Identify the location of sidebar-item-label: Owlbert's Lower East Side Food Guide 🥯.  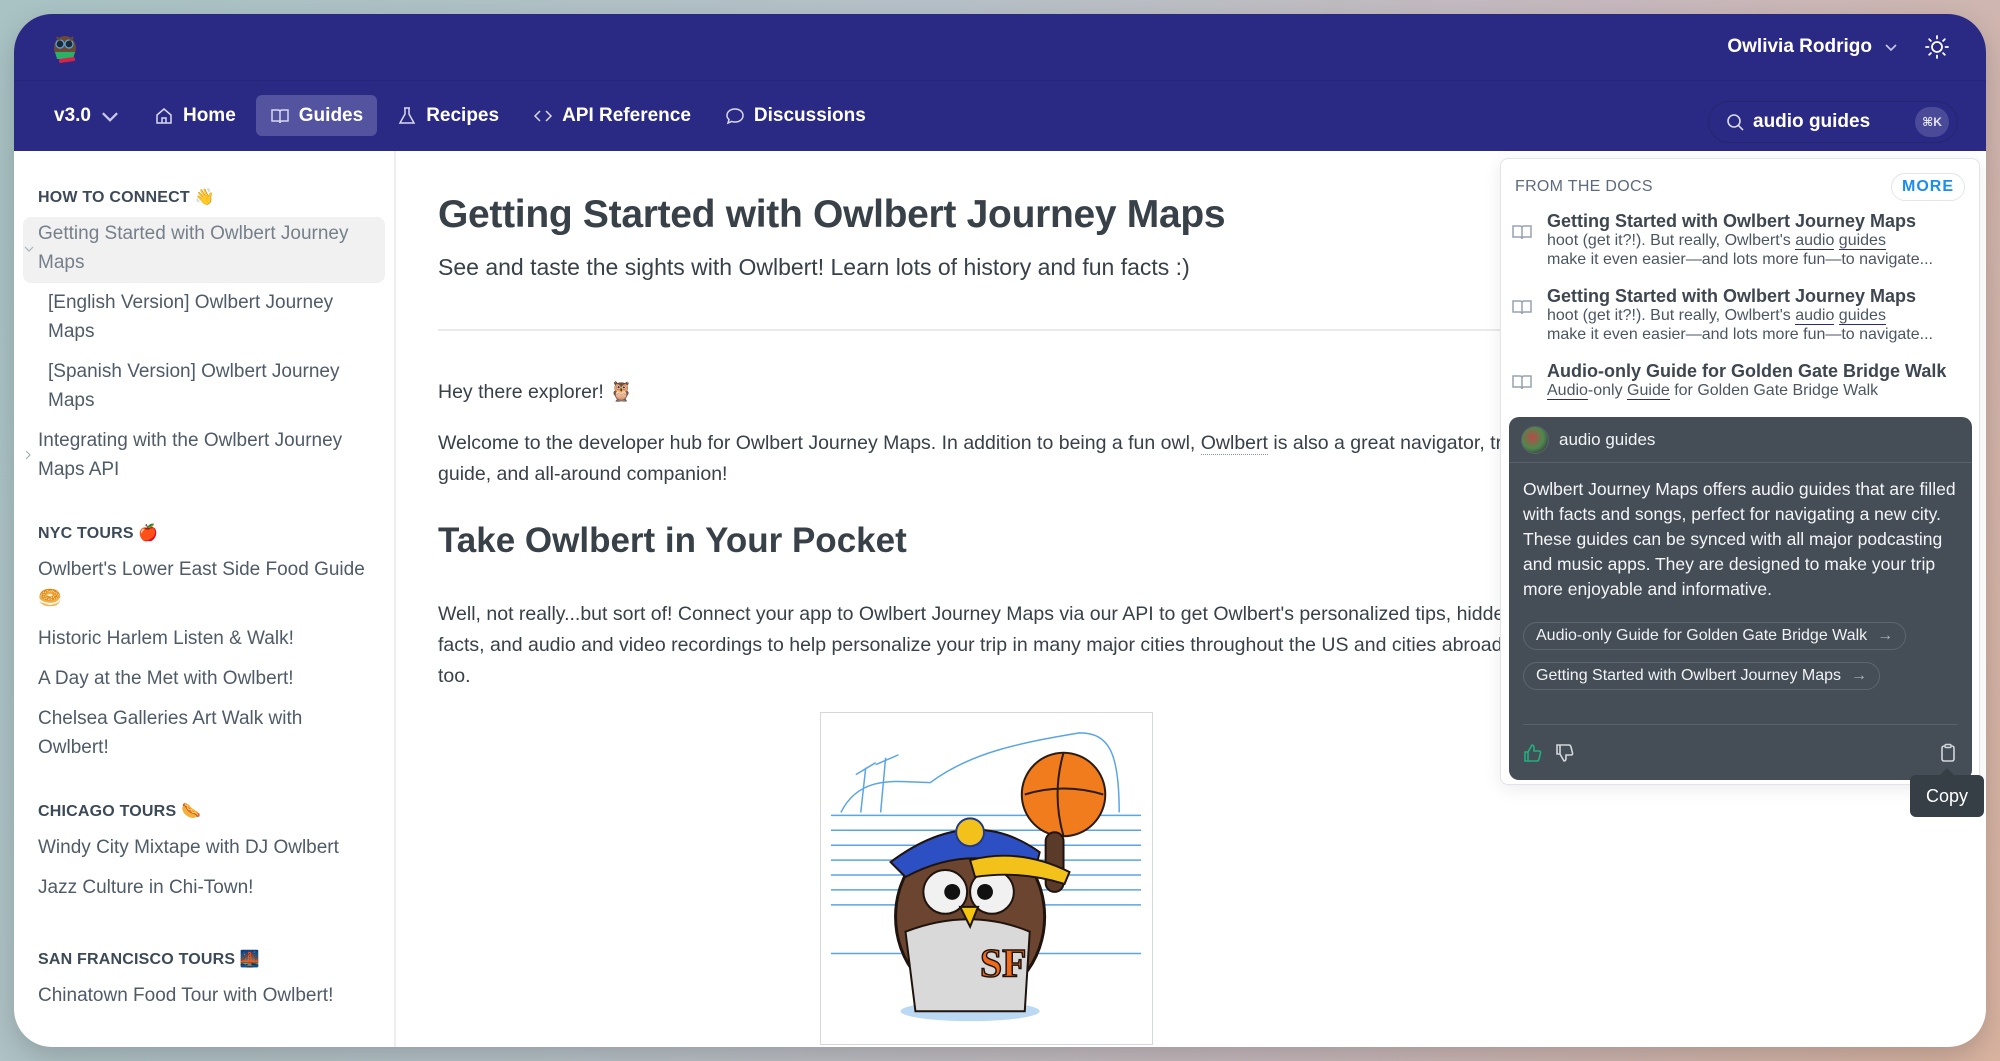
(201, 584).